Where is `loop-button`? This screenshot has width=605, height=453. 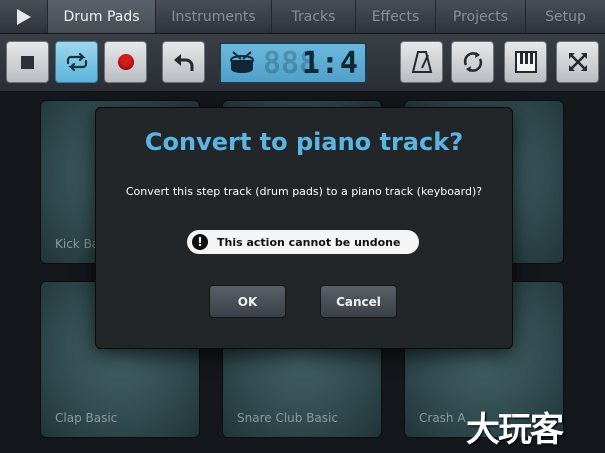
loop-button is located at coordinates (76, 62).